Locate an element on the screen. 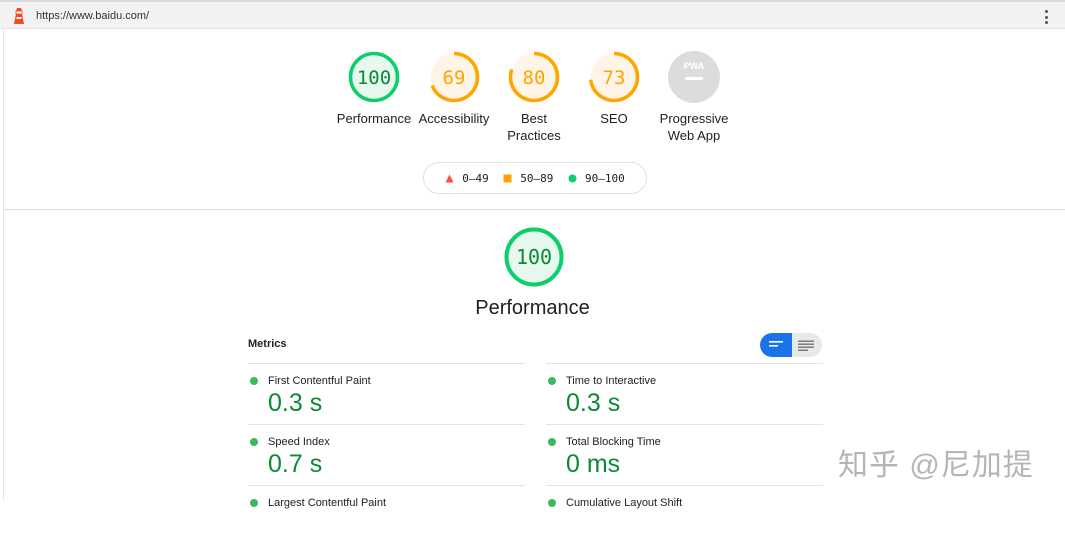 The height and width of the screenshot is (546, 1065). legend-fail-label: 0–49 is located at coordinates (475, 178).